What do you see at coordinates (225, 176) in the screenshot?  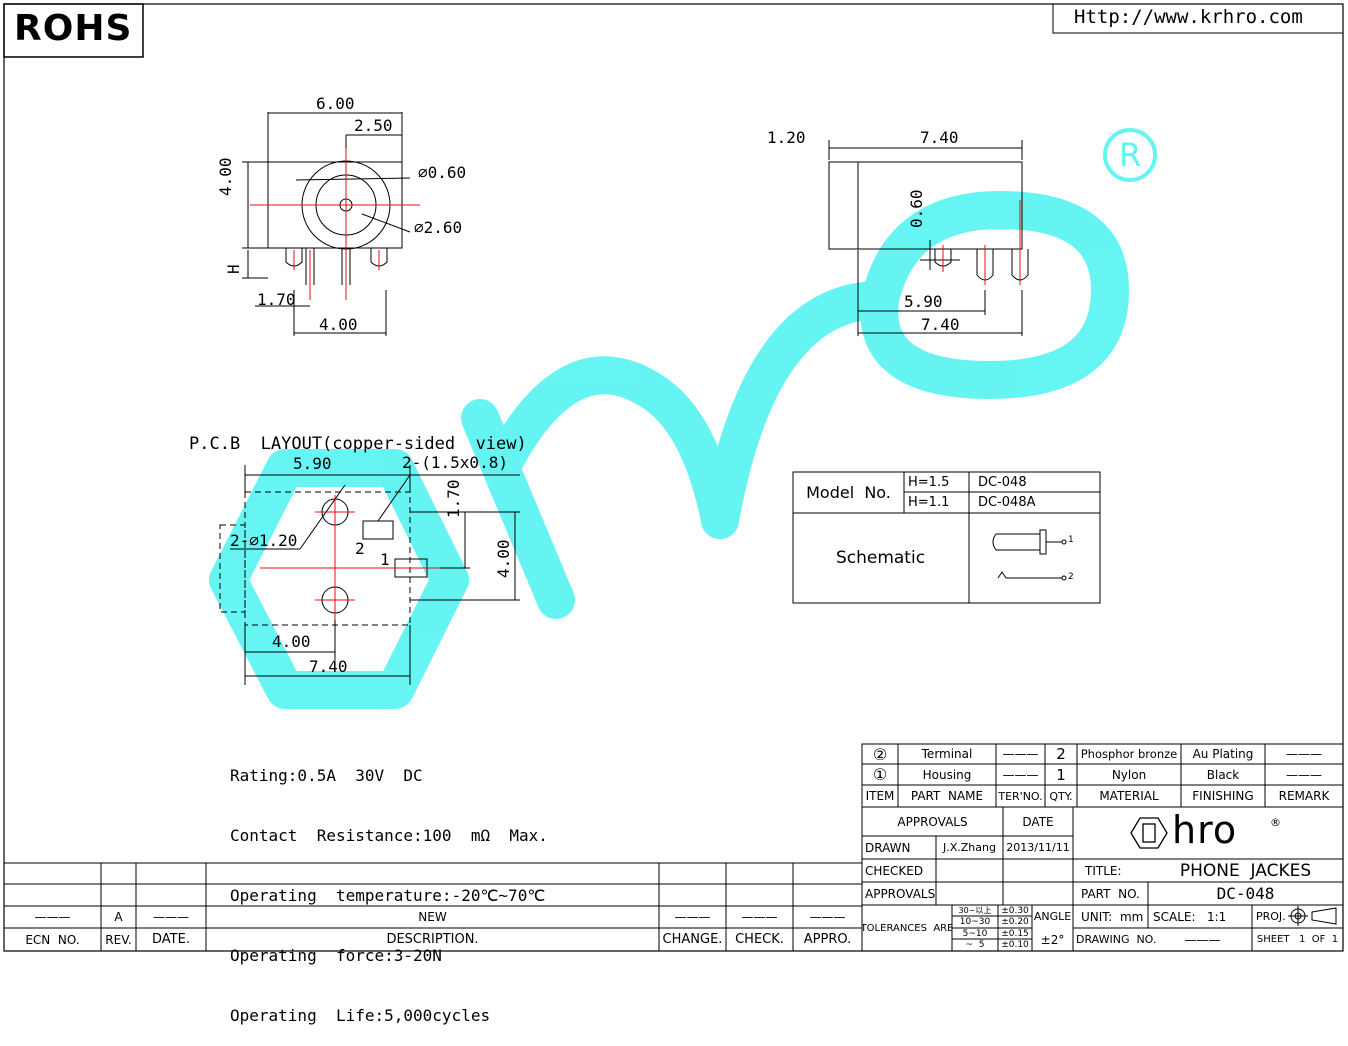 I see `dim-front-height: 4.00` at bounding box center [225, 176].